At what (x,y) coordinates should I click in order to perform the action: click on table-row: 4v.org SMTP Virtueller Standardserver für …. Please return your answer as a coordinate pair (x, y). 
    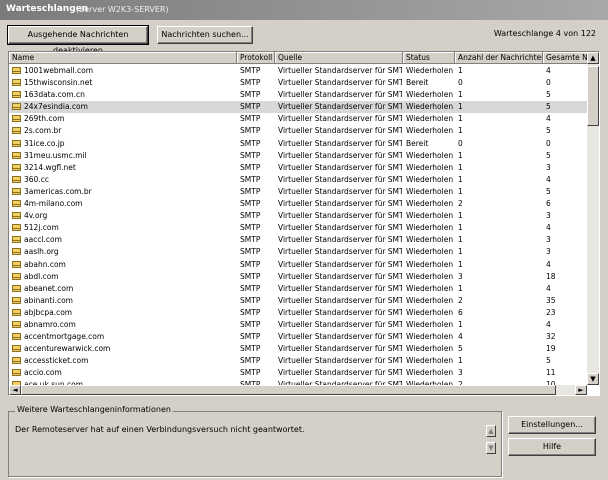
    Looking at the image, I should click on (300, 216).